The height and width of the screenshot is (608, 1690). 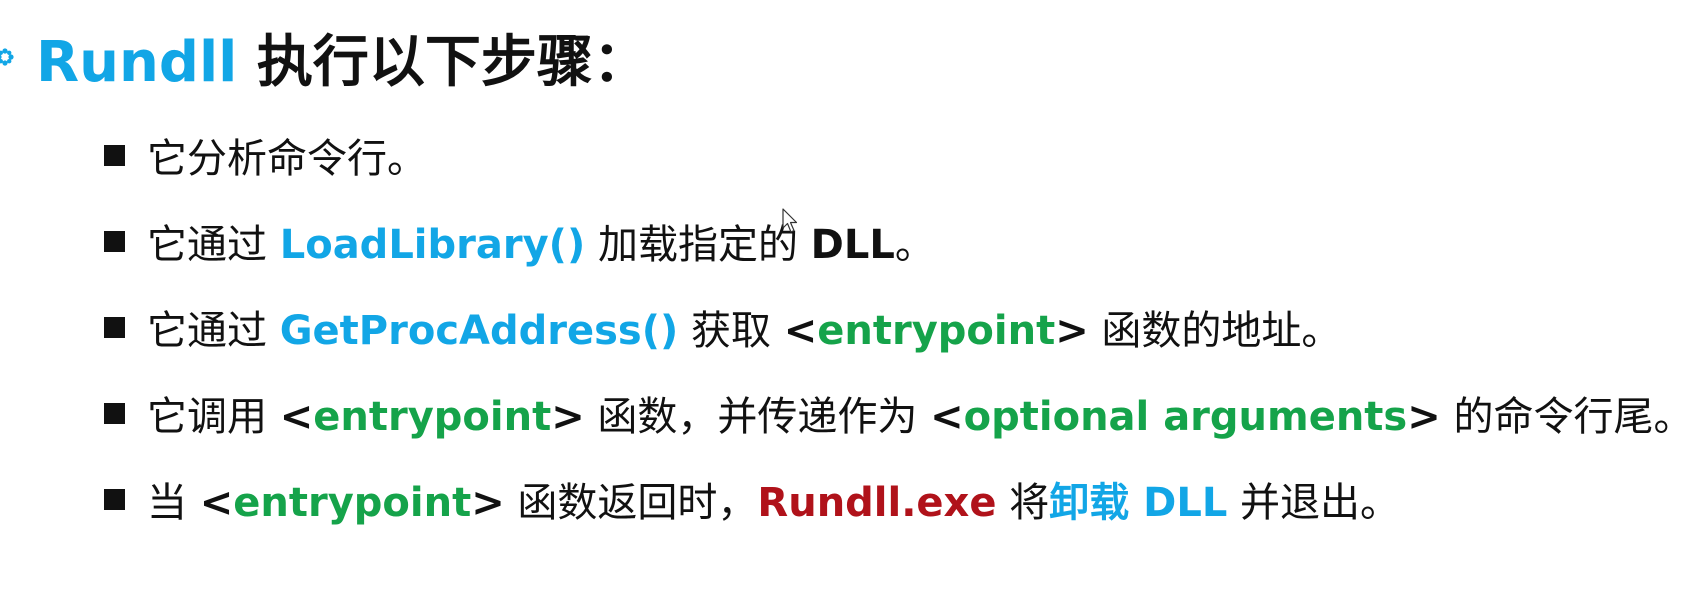 What do you see at coordinates (698, 245) in the screenshot?
I see `step-text-segment: 加载指定的` at bounding box center [698, 245].